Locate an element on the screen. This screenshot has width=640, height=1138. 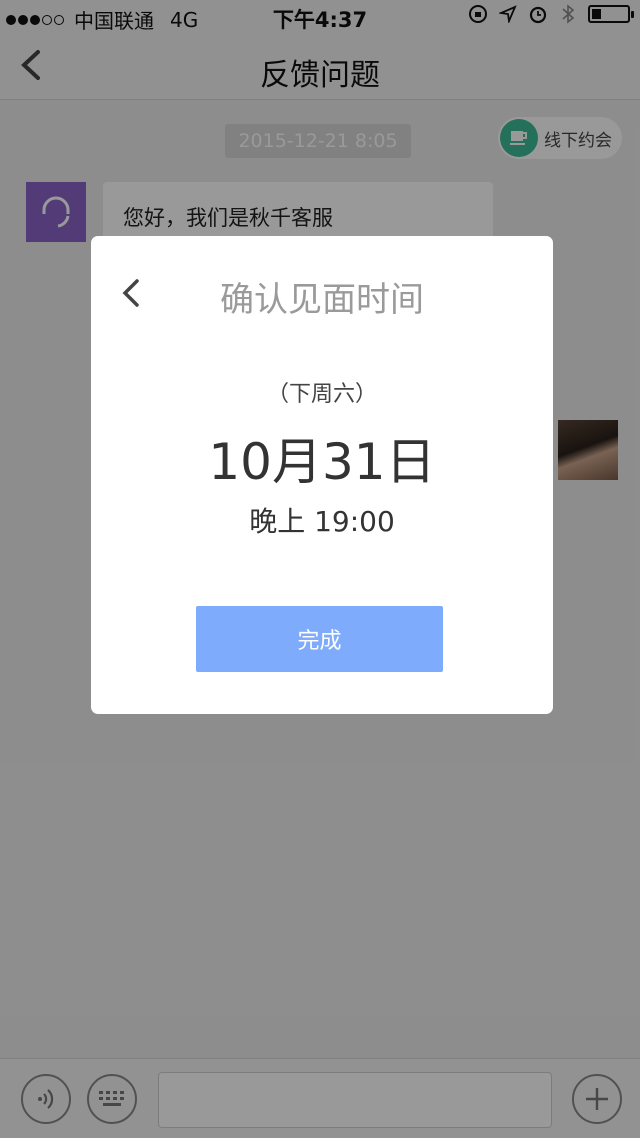
done-button: 完成 is located at coordinates (319, 639).